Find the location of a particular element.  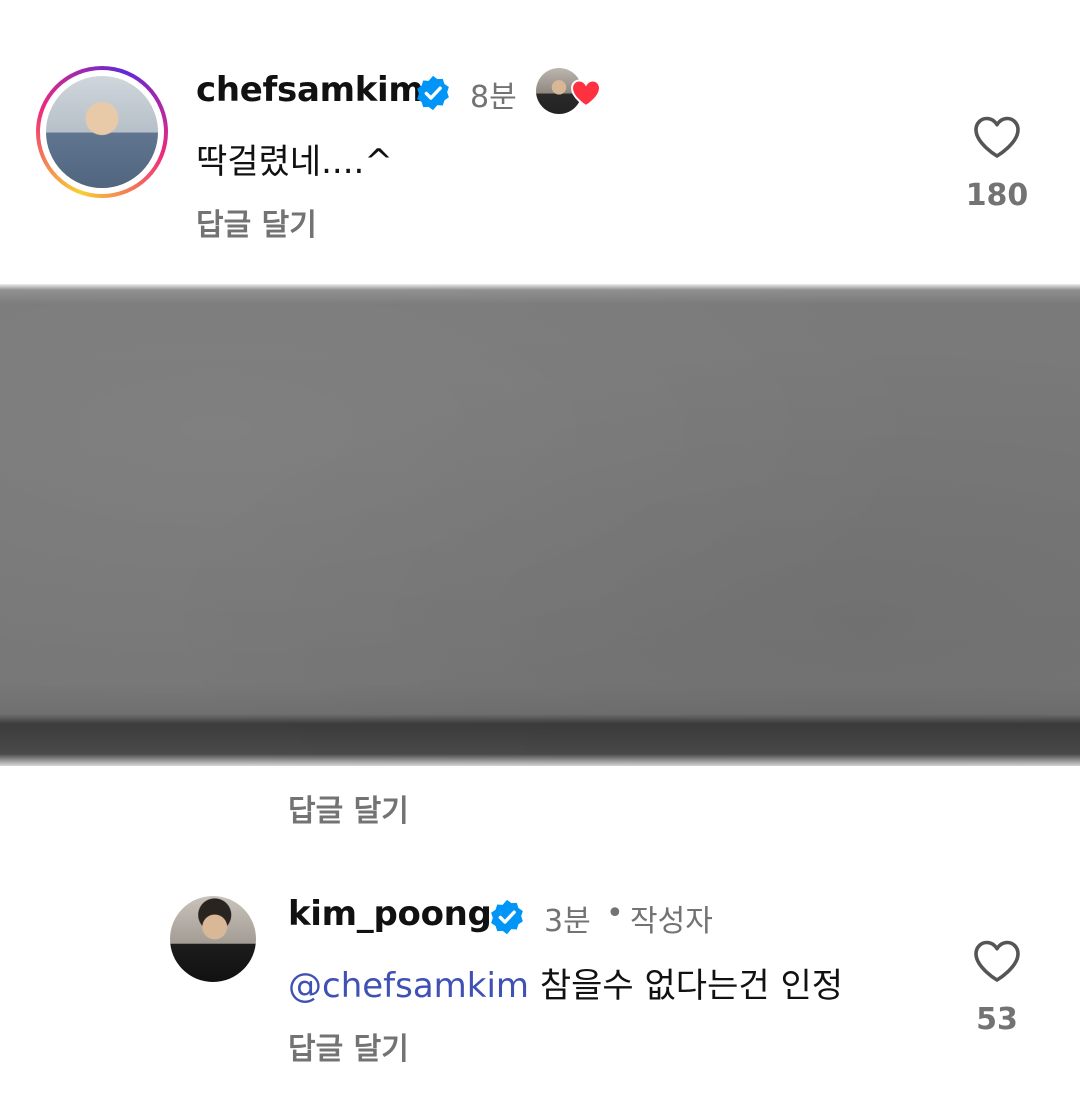

like-count: 53 is located at coordinates (997, 1019).